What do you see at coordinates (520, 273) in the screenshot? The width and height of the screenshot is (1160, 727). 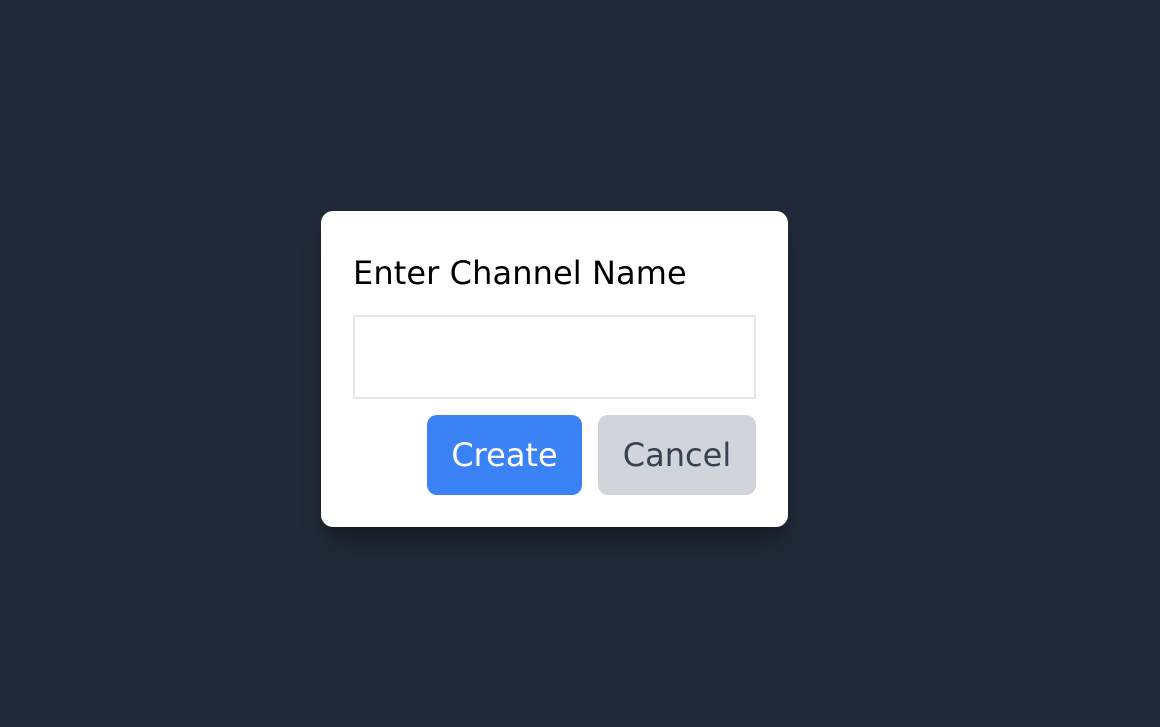 I see `dialog-title: Enter Channel Name` at bounding box center [520, 273].